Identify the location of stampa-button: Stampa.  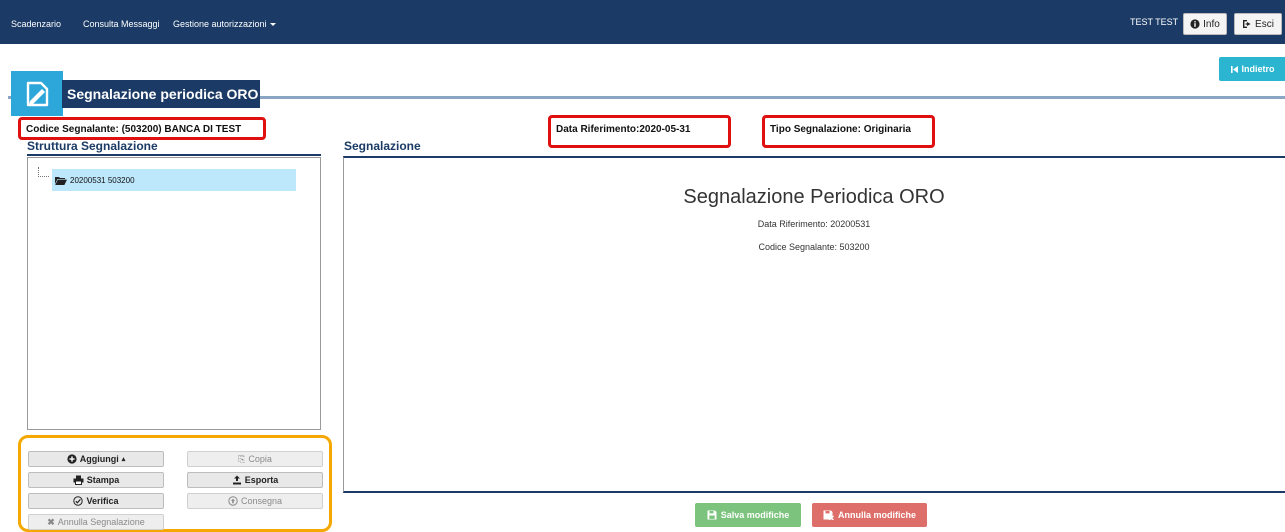
(96, 480).